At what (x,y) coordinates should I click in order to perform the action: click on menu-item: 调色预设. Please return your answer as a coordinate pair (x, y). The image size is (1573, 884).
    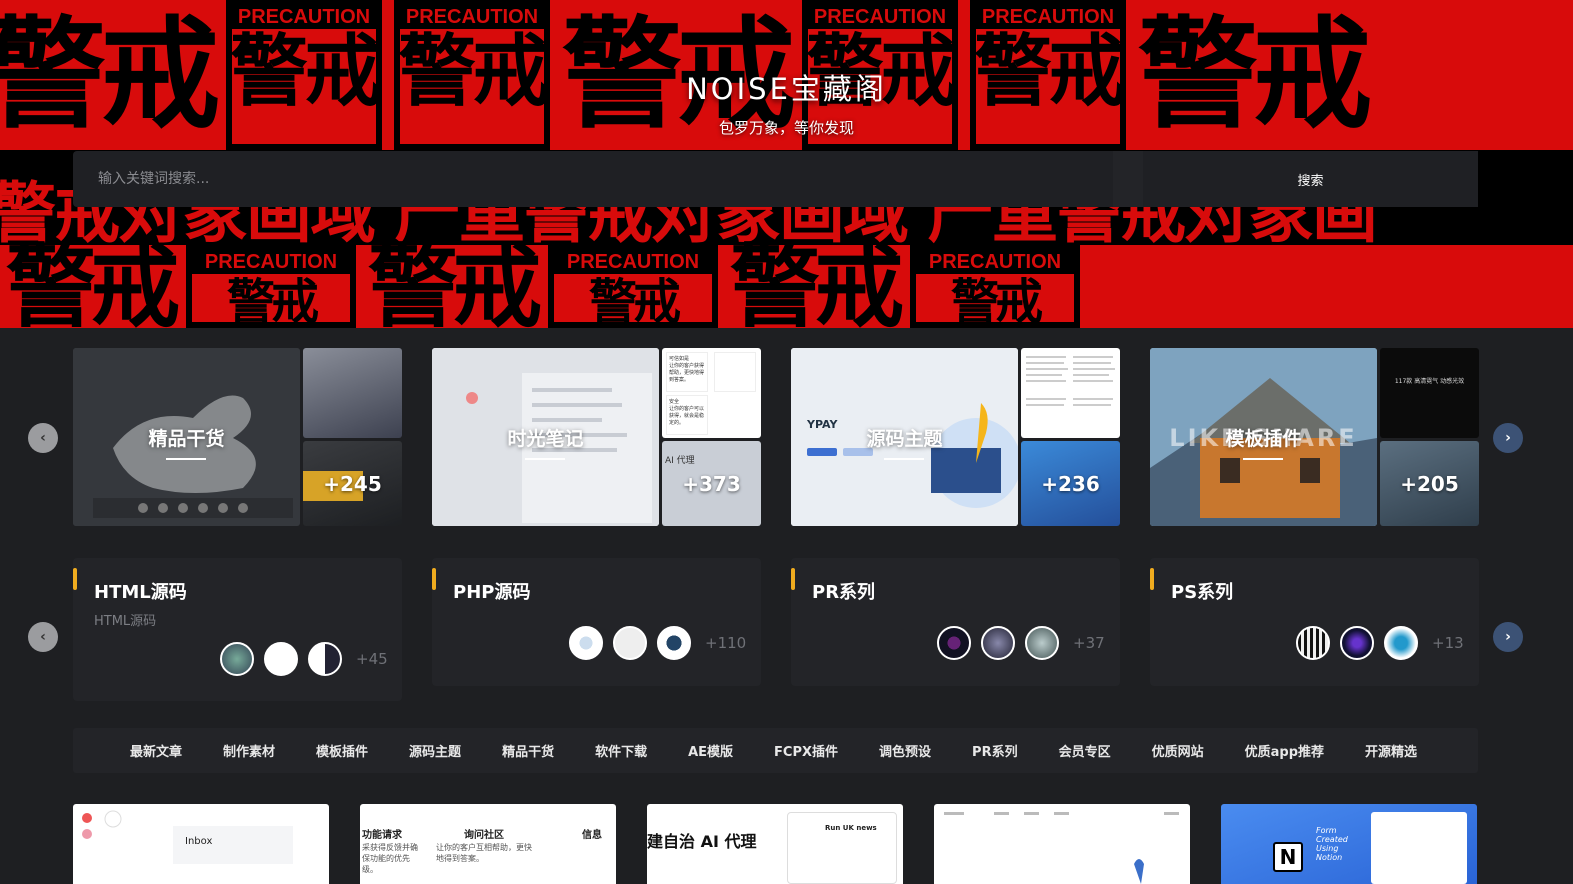
    Looking at the image, I should click on (905, 750).